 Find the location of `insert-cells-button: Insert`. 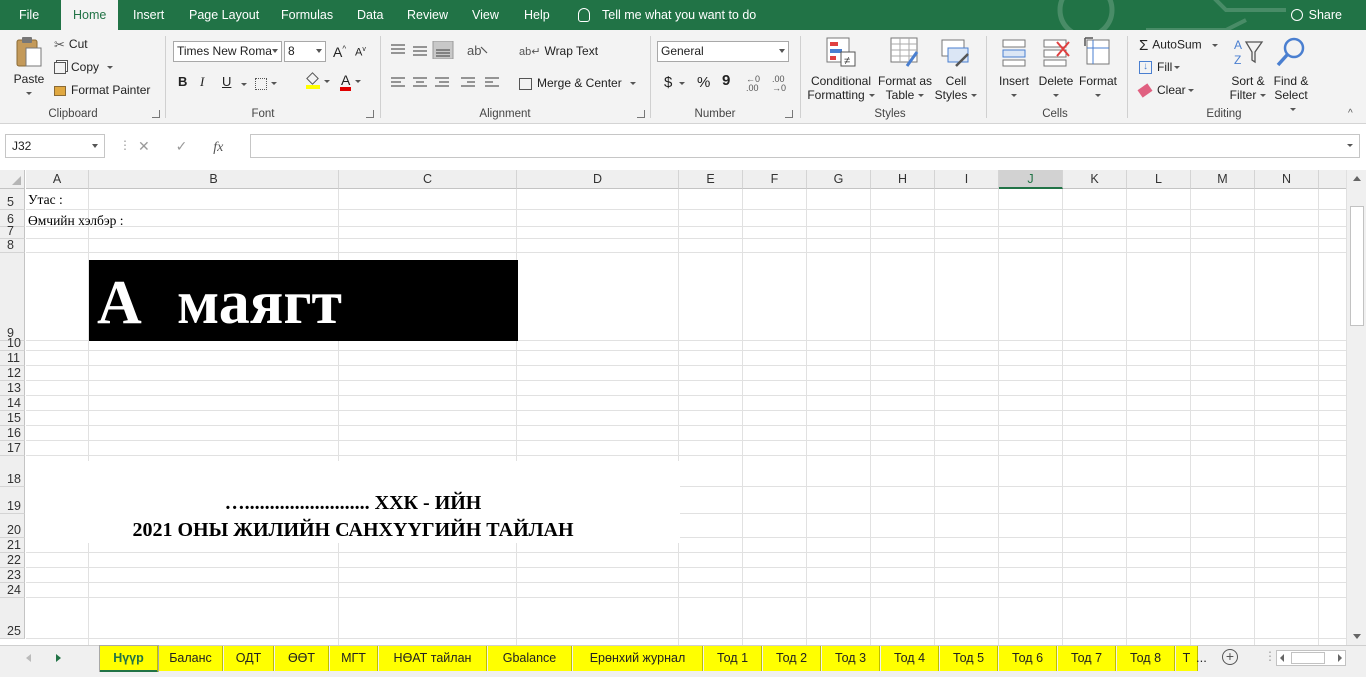

insert-cells-button: Insert is located at coordinates (1014, 69).